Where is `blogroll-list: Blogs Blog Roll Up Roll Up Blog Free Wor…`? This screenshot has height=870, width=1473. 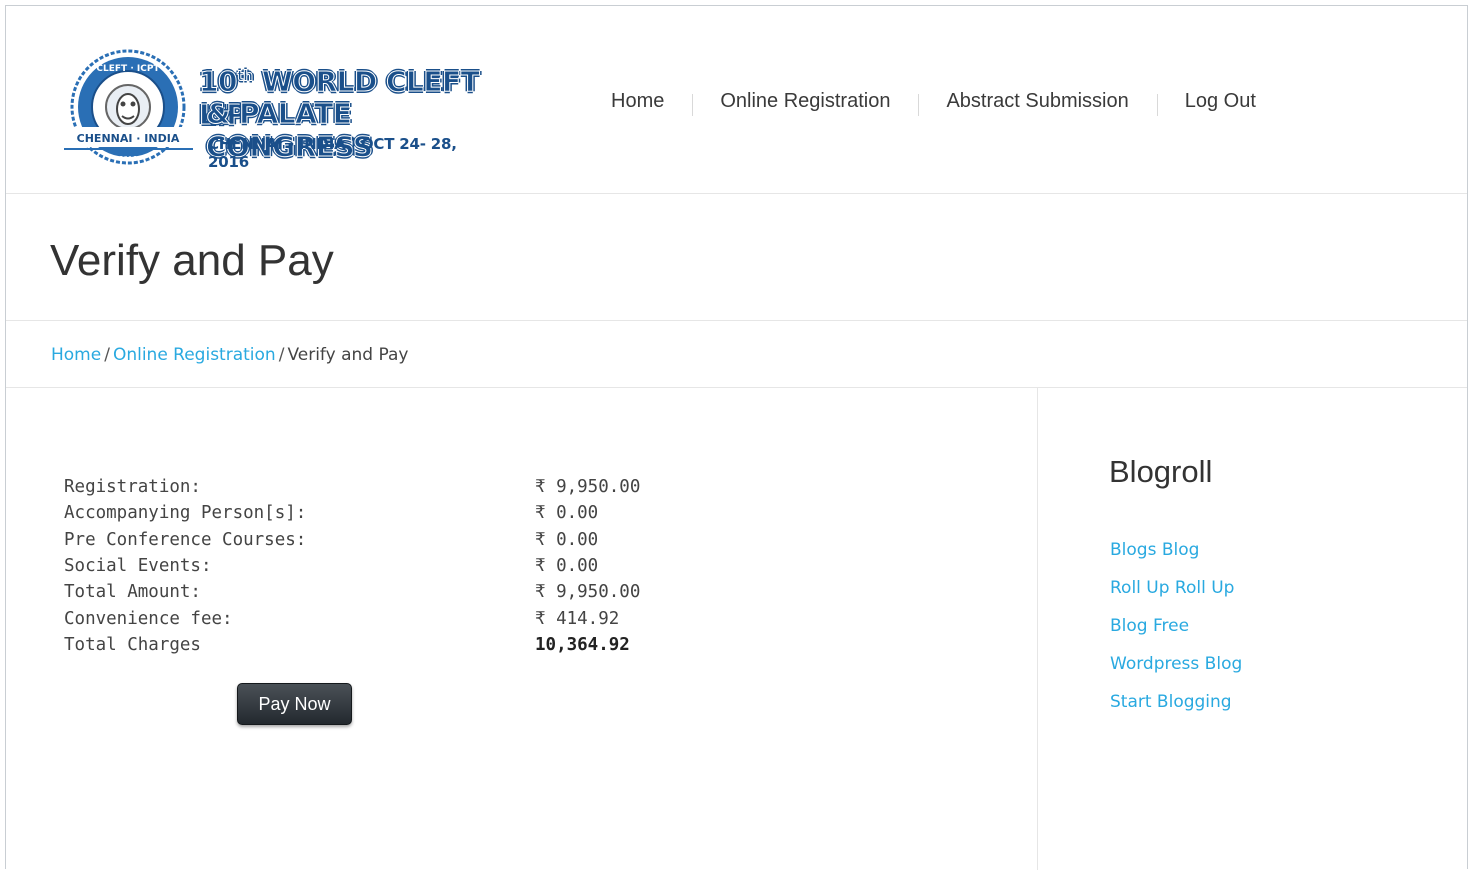
blogroll-list: Blogs Blog Roll Up Roll Up Blog Free Wor… is located at coordinates (1176, 635).